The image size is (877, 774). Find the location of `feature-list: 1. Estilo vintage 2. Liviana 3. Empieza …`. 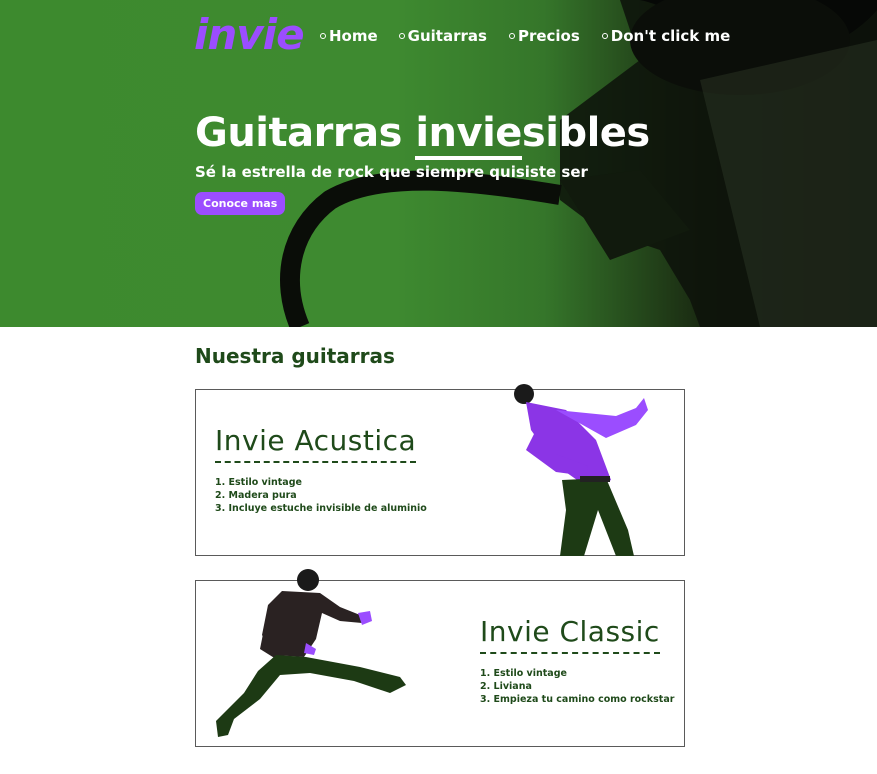

feature-list: 1. Estilo vintage 2. Liviana 3. Empieza … is located at coordinates (577, 686).